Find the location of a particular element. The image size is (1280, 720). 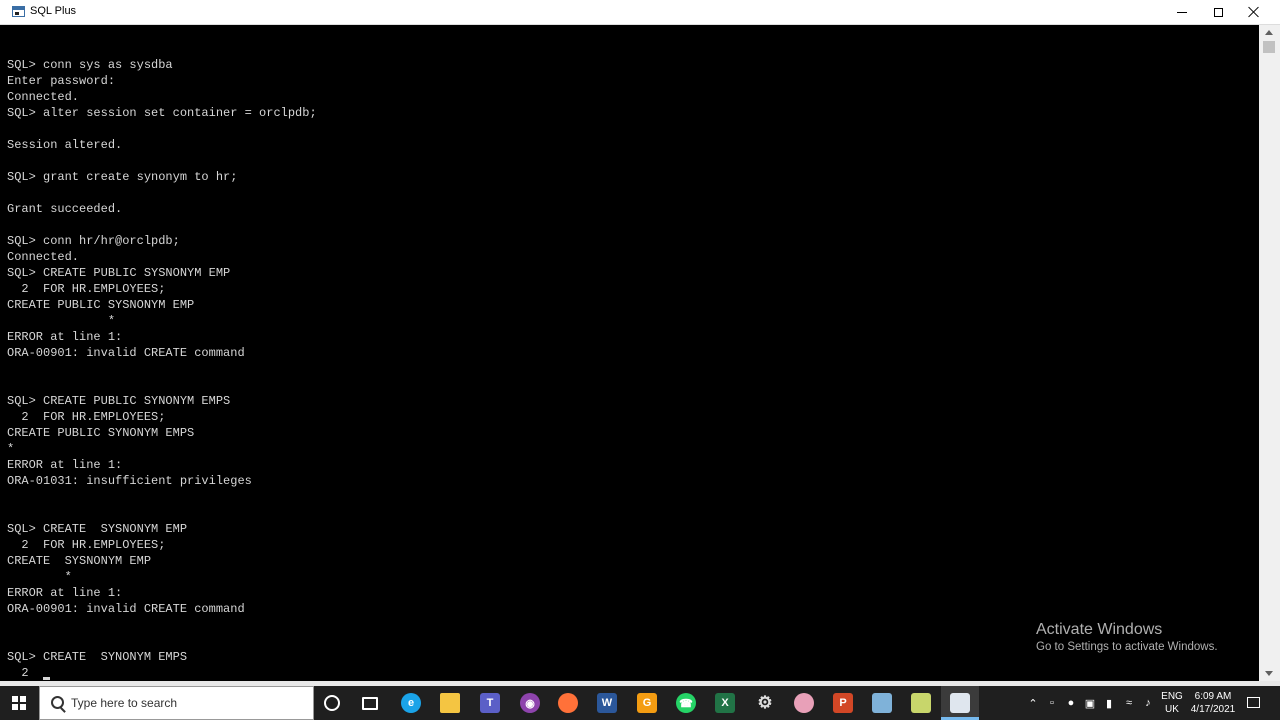

task-view-icon is located at coordinates (370, 703).